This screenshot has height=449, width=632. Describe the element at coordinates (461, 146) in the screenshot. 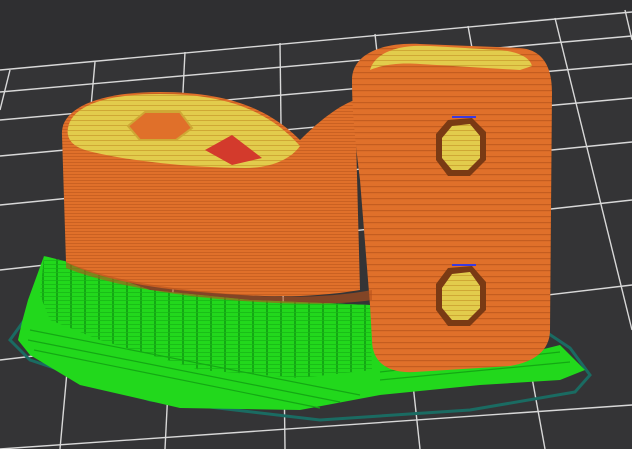

I see `mounting-hole-upper` at that location.